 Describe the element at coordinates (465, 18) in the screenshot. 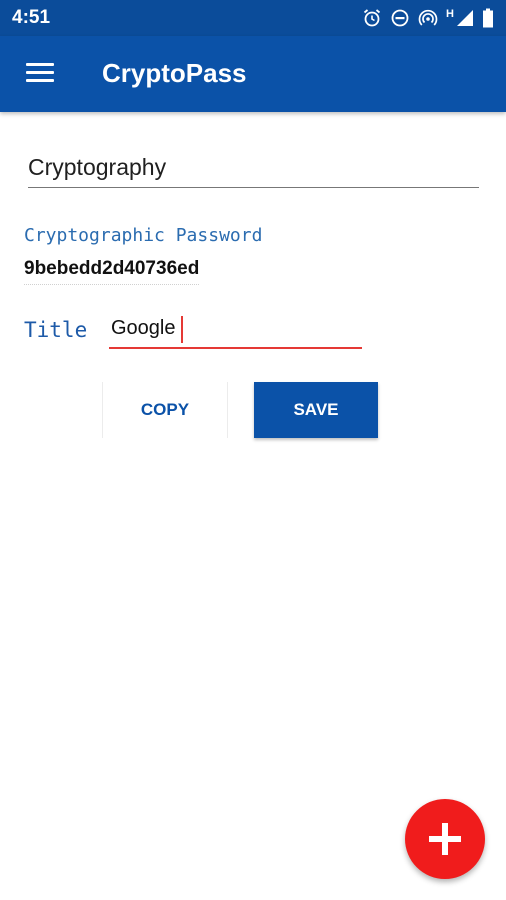

I see `signal-icon` at that location.